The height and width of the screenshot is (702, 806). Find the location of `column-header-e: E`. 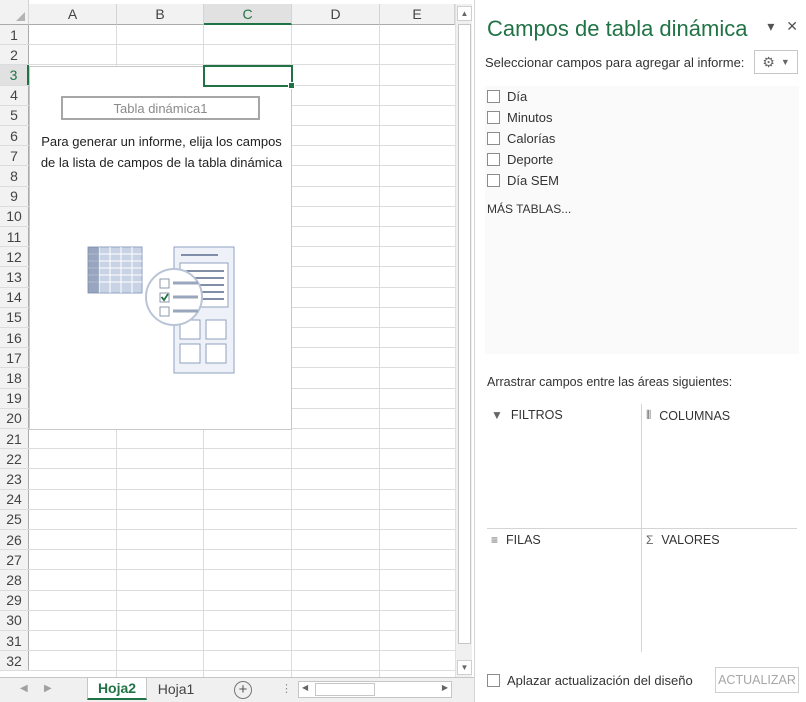

column-header-e: E is located at coordinates (417, 14).